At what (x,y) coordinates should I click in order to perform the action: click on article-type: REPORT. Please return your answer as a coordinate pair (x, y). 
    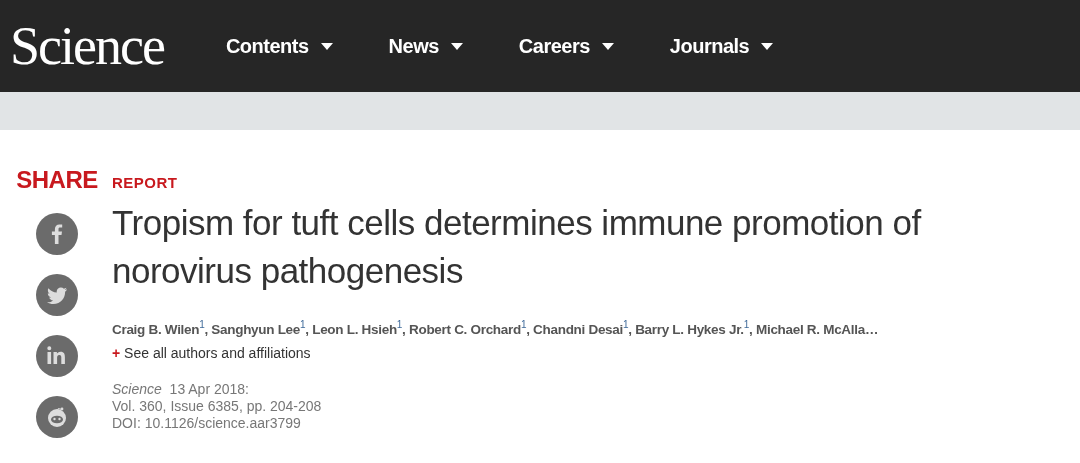
    Looking at the image, I should click on (145, 182).